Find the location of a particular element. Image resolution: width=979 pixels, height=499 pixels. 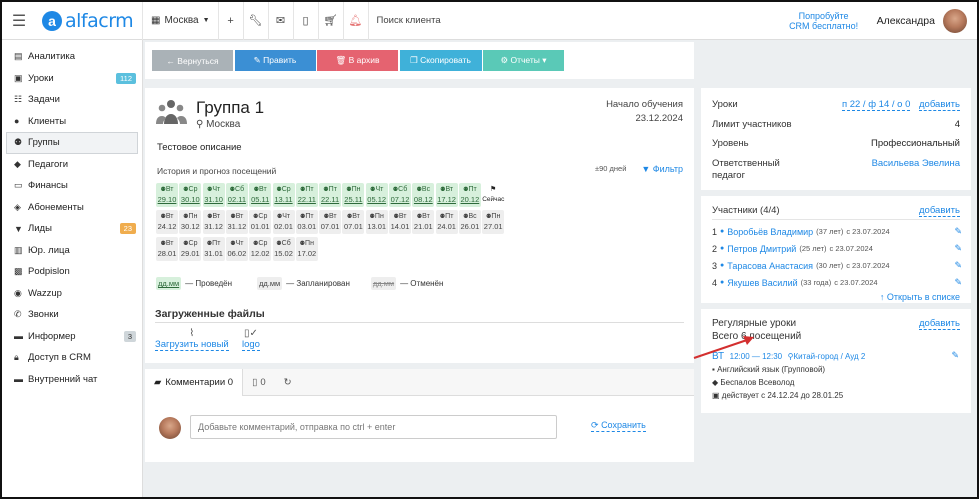

copy-button: ❐ Скопировать is located at coordinates (440, 60).